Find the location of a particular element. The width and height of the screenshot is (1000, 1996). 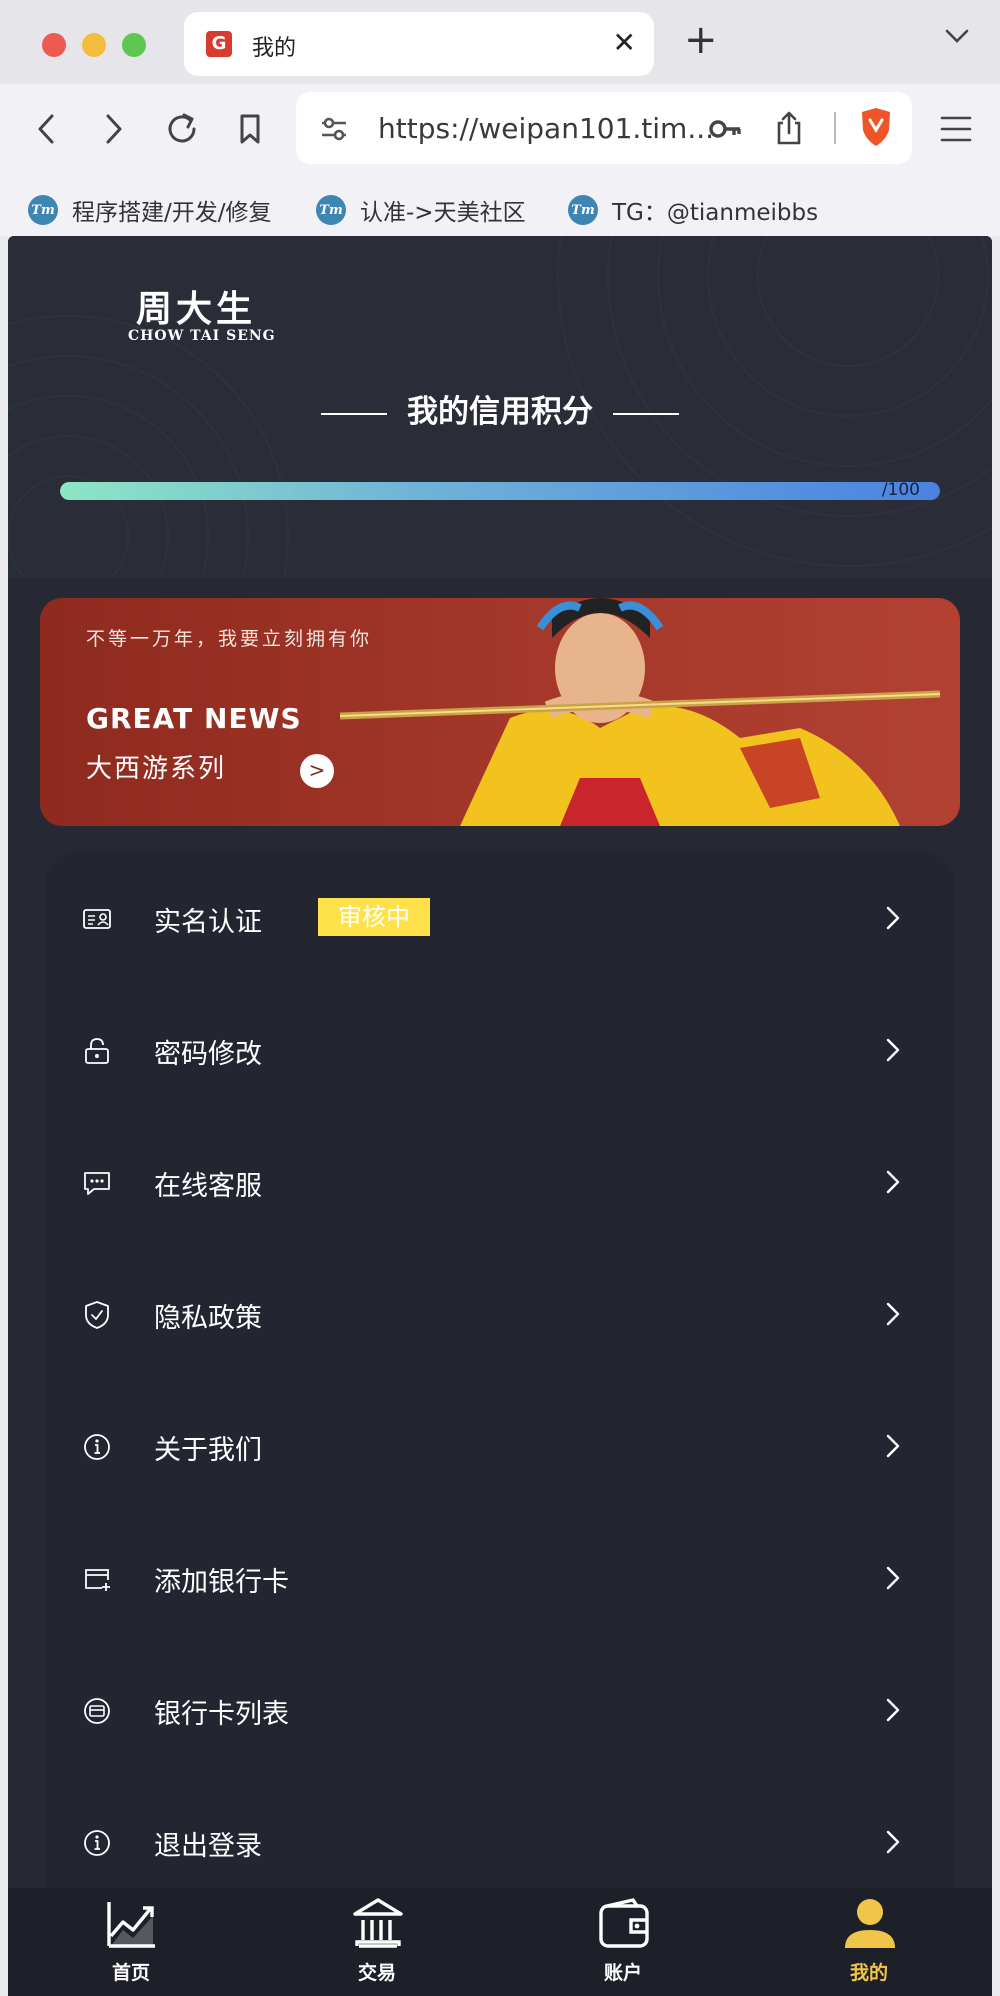

menu-item-about: 关于我们 is located at coordinates (500, 1446).